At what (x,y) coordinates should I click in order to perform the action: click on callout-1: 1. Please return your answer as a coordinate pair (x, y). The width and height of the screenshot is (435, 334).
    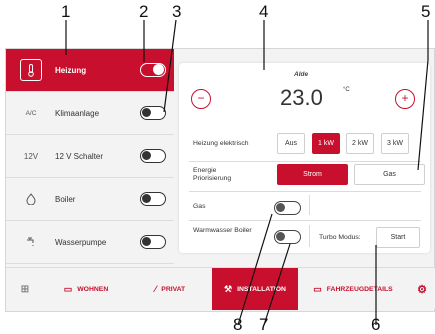
    Looking at the image, I should click on (66, 11).